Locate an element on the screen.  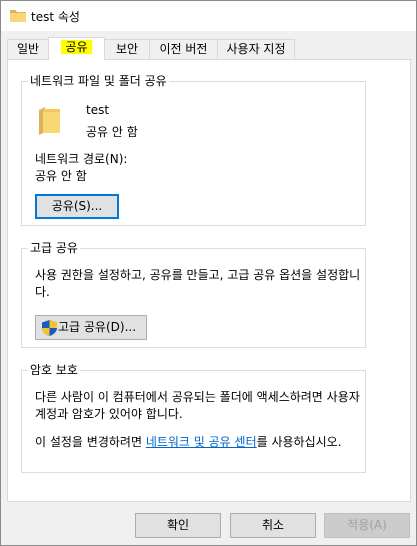
tab-sharing: 공유 is located at coordinates (76, 48).